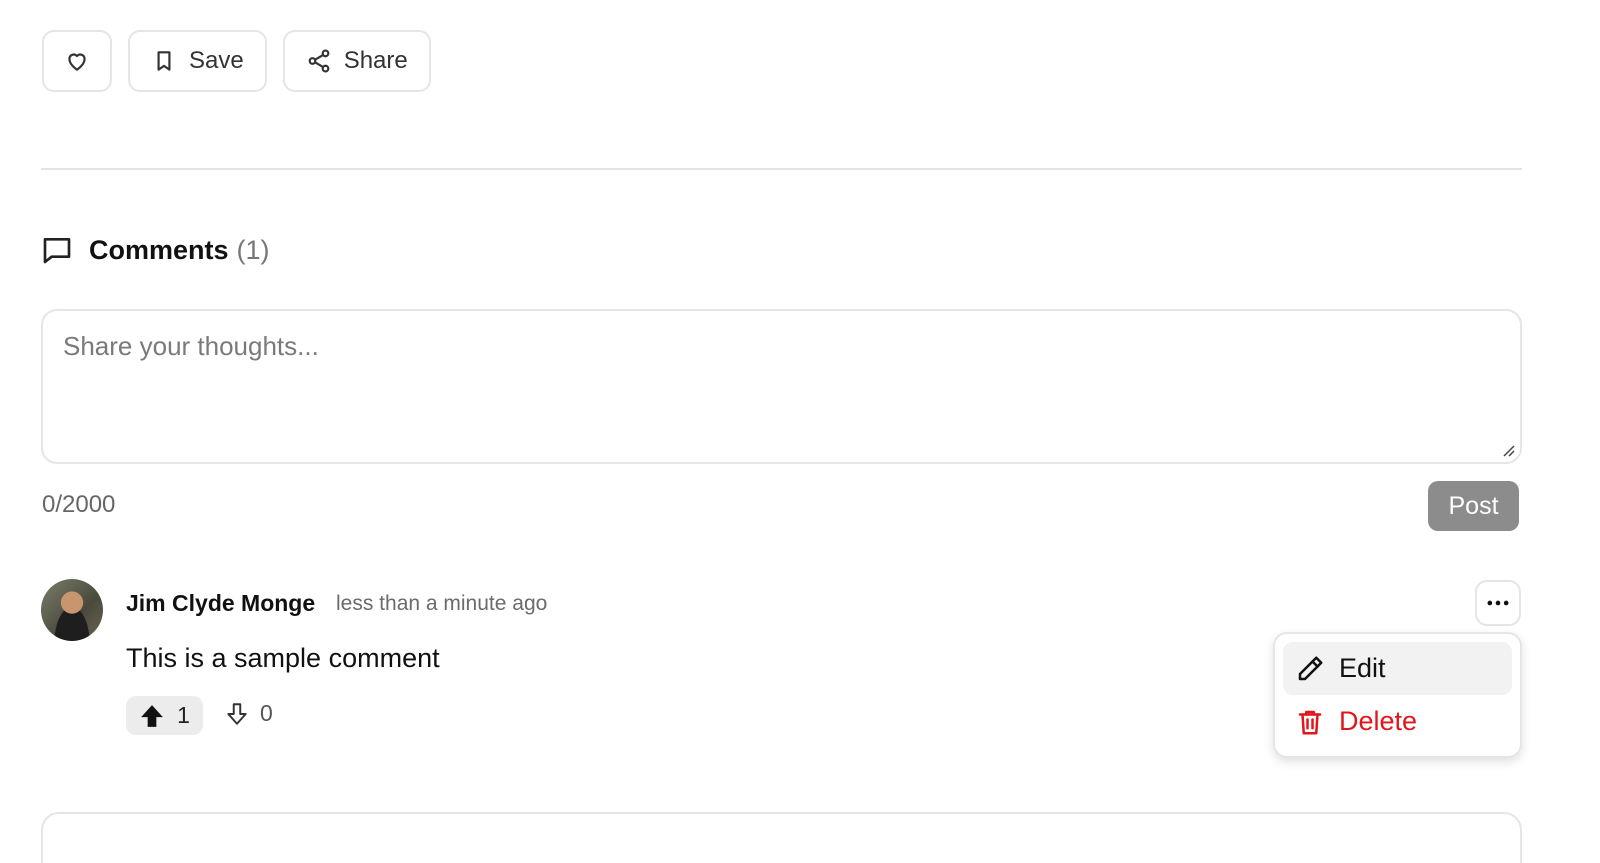 The height and width of the screenshot is (863, 1600). I want to click on share-label: Share, so click(375, 60).